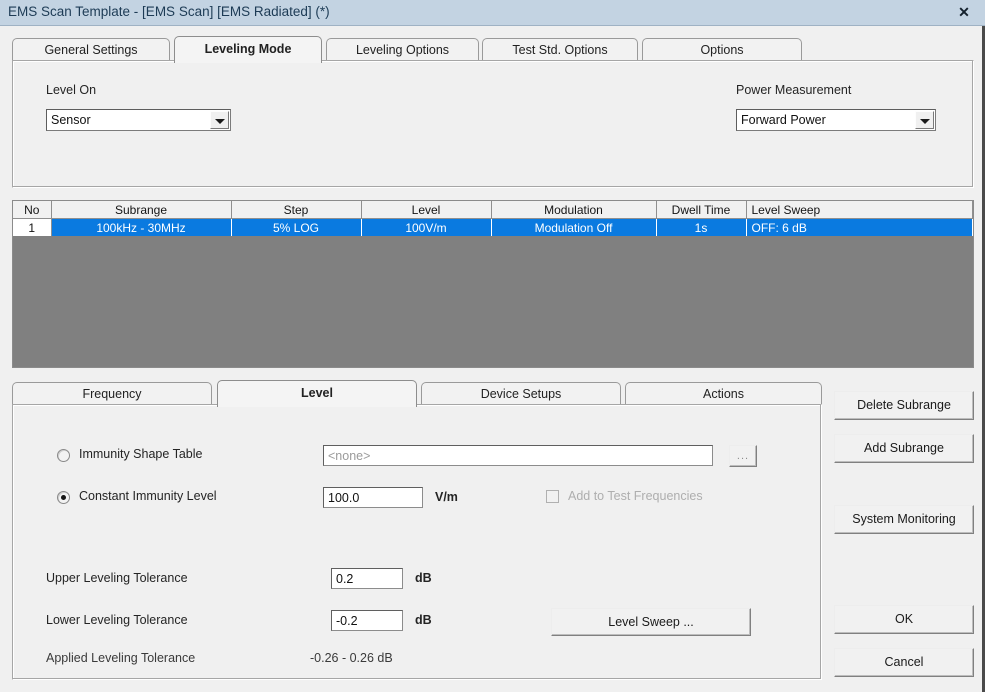 This screenshot has height=692, width=999. I want to click on tab-test-std-options: Test Std. Options, so click(560, 49).